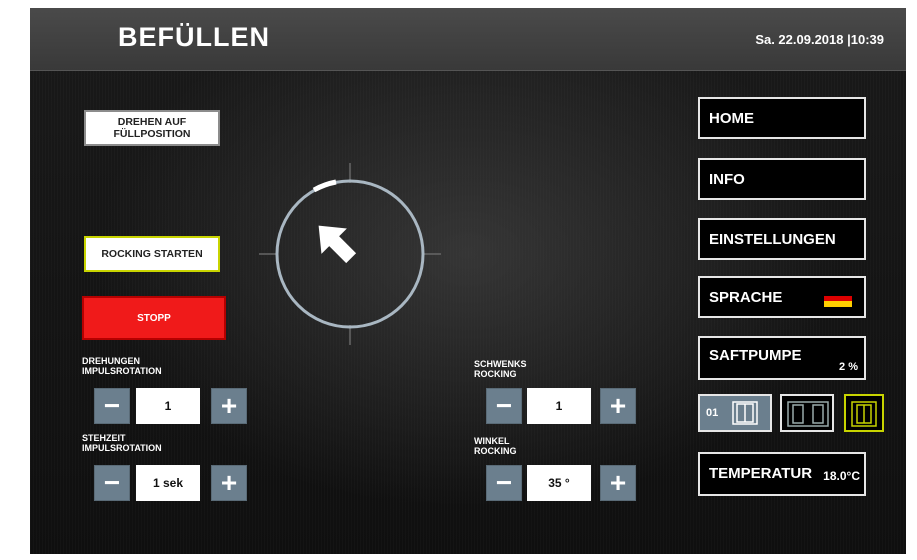 The image size is (917, 560). Describe the element at coordinates (727, 179) in the screenshot. I see `info-label: INFO` at that location.